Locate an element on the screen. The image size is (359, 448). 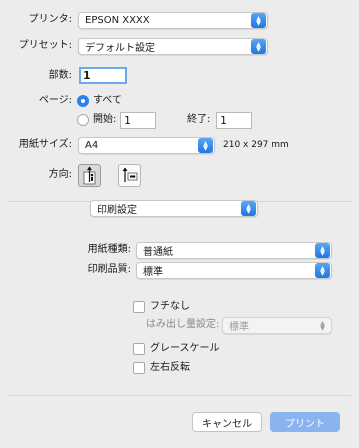
printer-value: EPSON XXXX is located at coordinates (117, 20).